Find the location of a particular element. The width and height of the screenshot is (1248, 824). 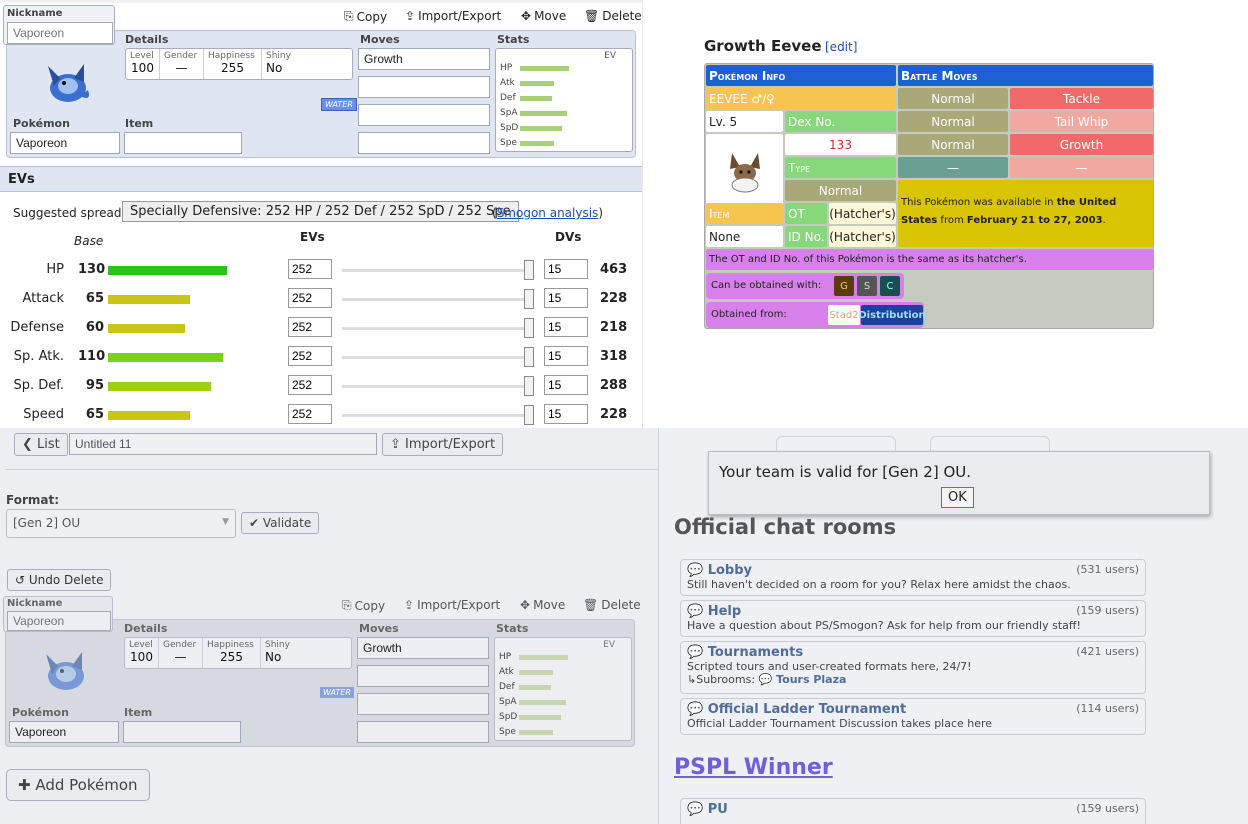

details-label: Details is located at coordinates (147, 39).